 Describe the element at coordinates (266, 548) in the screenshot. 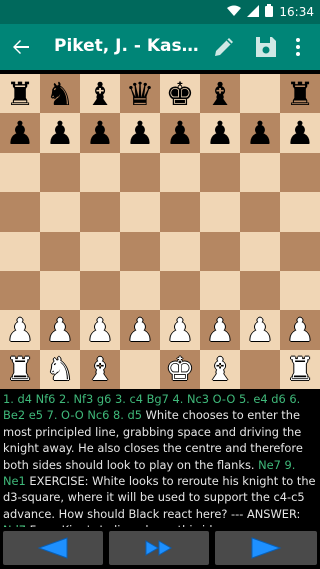

I see `next-move-button` at that location.